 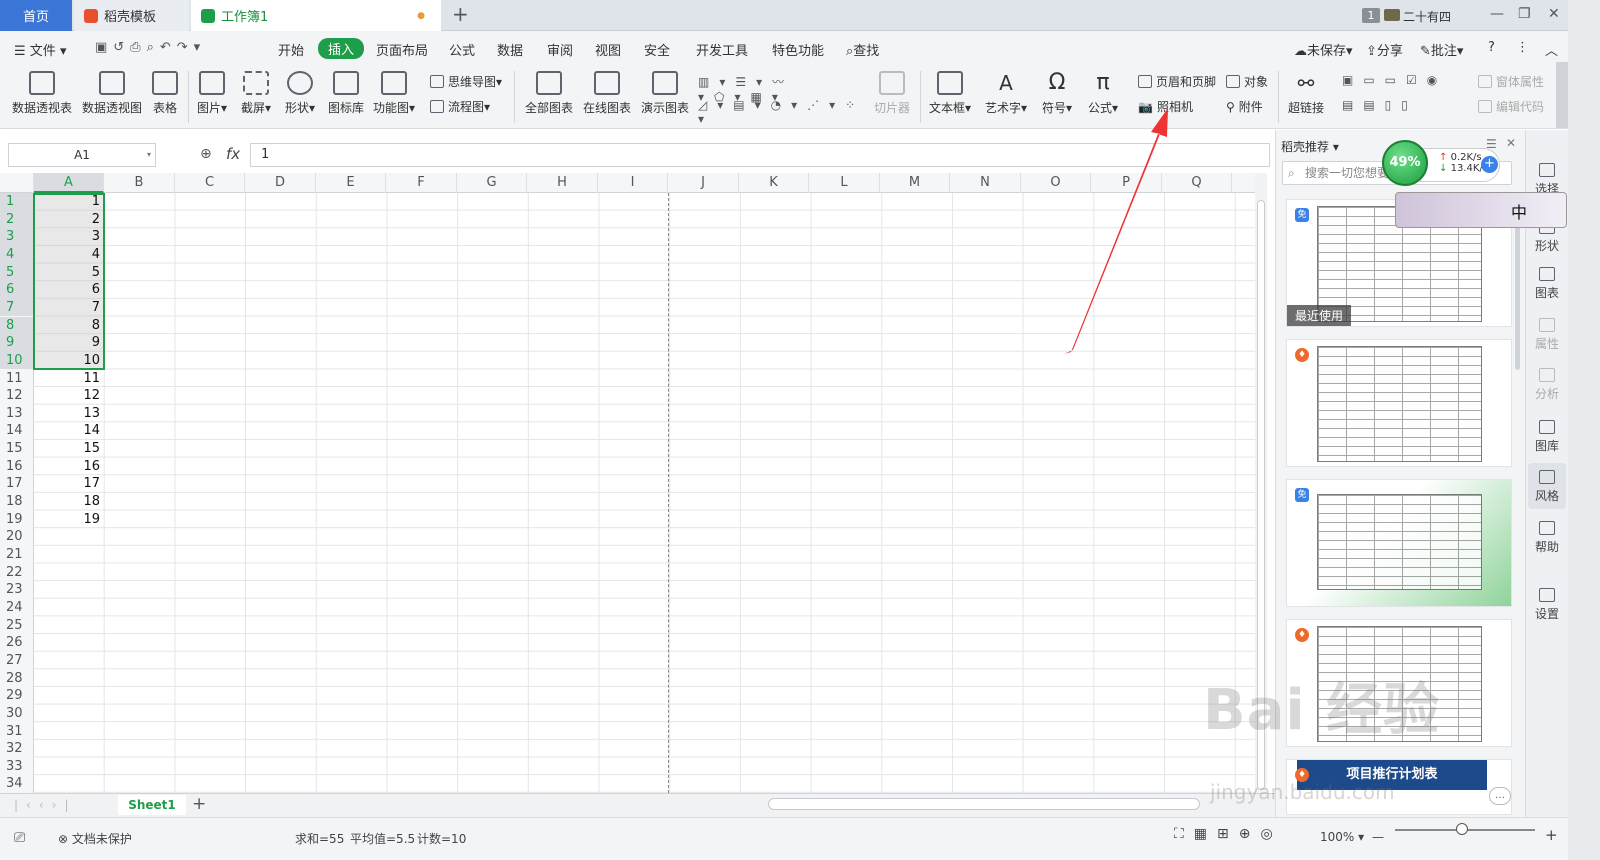 What do you see at coordinates (280, 183) in the screenshot?
I see `column-header-d: D` at bounding box center [280, 183].